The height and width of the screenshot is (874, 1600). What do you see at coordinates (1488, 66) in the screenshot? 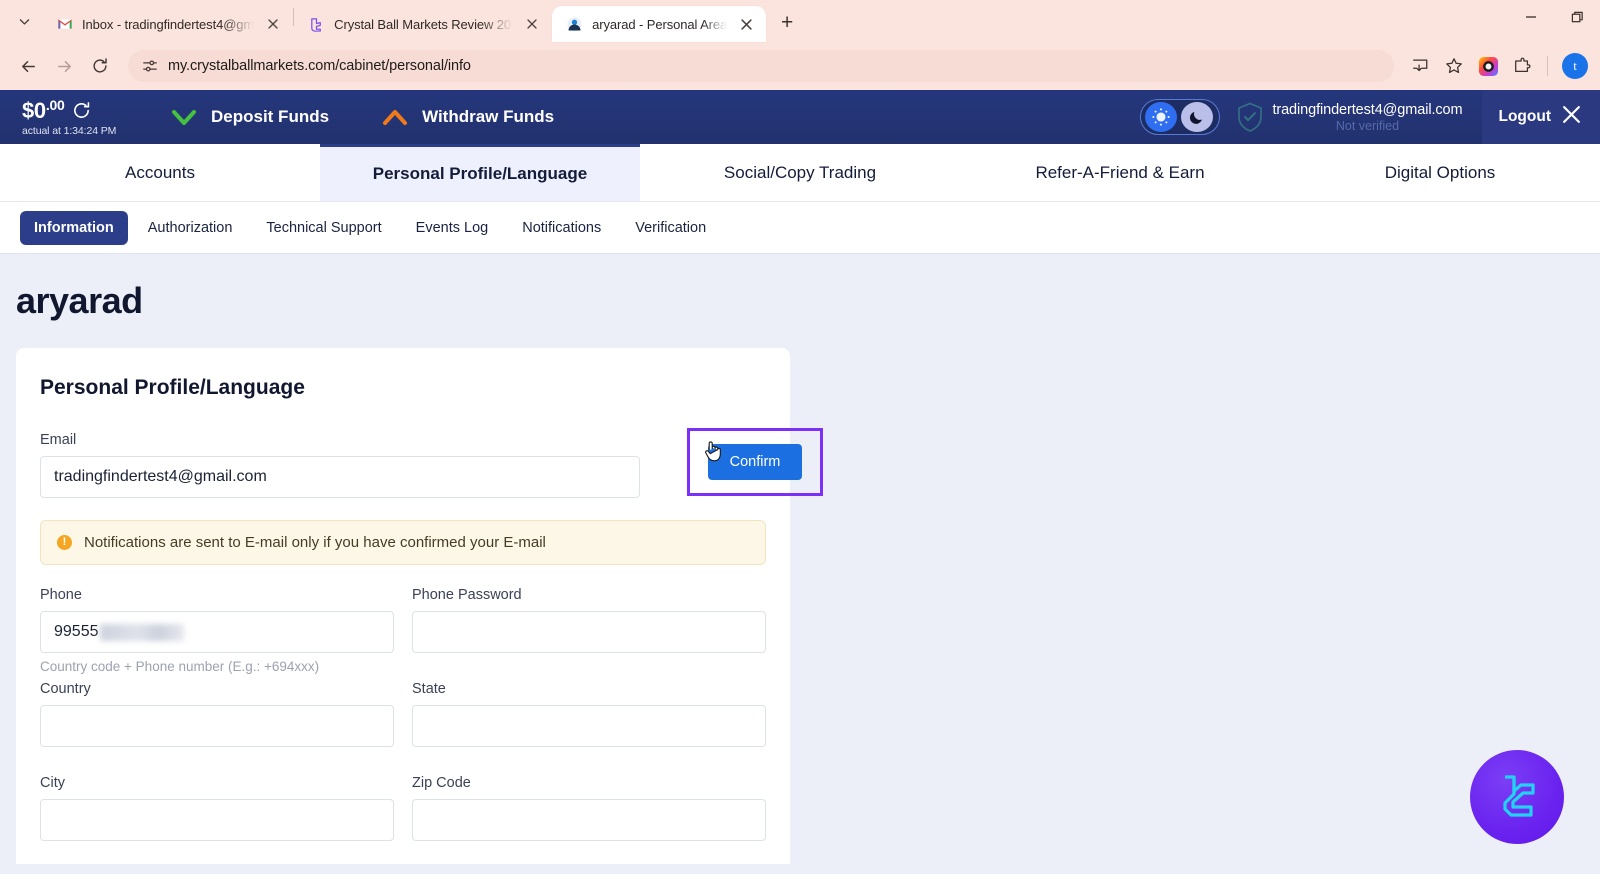
I see `extension-icon` at bounding box center [1488, 66].